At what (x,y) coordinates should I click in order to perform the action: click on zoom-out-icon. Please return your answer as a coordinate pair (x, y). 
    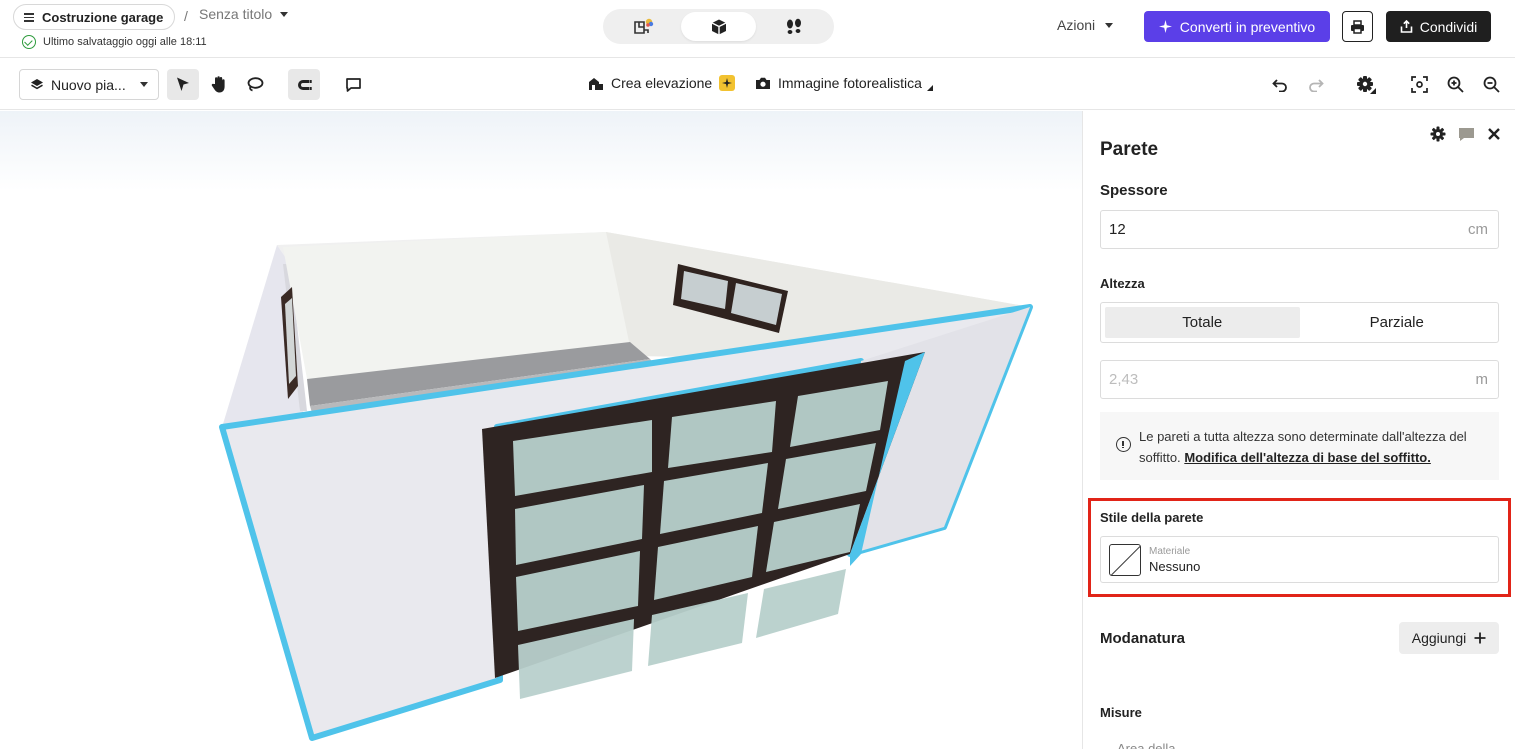
    Looking at the image, I should click on (1491, 84).